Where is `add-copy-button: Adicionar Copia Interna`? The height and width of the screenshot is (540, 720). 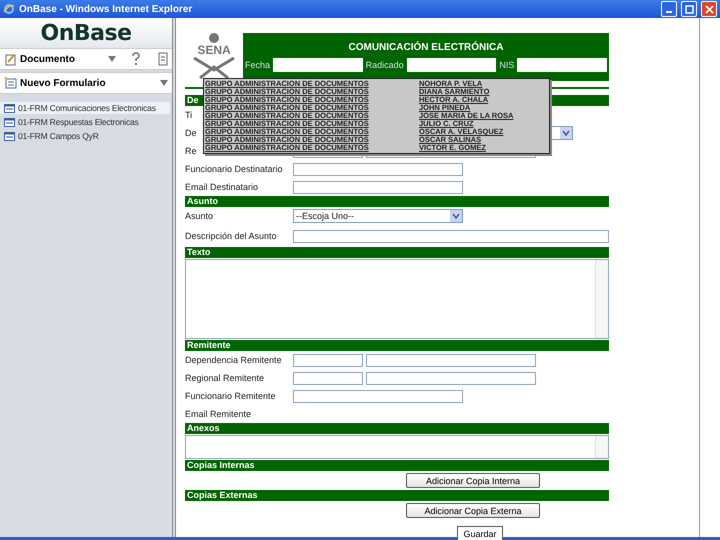
add-copy-button: Adicionar Copia Interna is located at coordinates (473, 480).